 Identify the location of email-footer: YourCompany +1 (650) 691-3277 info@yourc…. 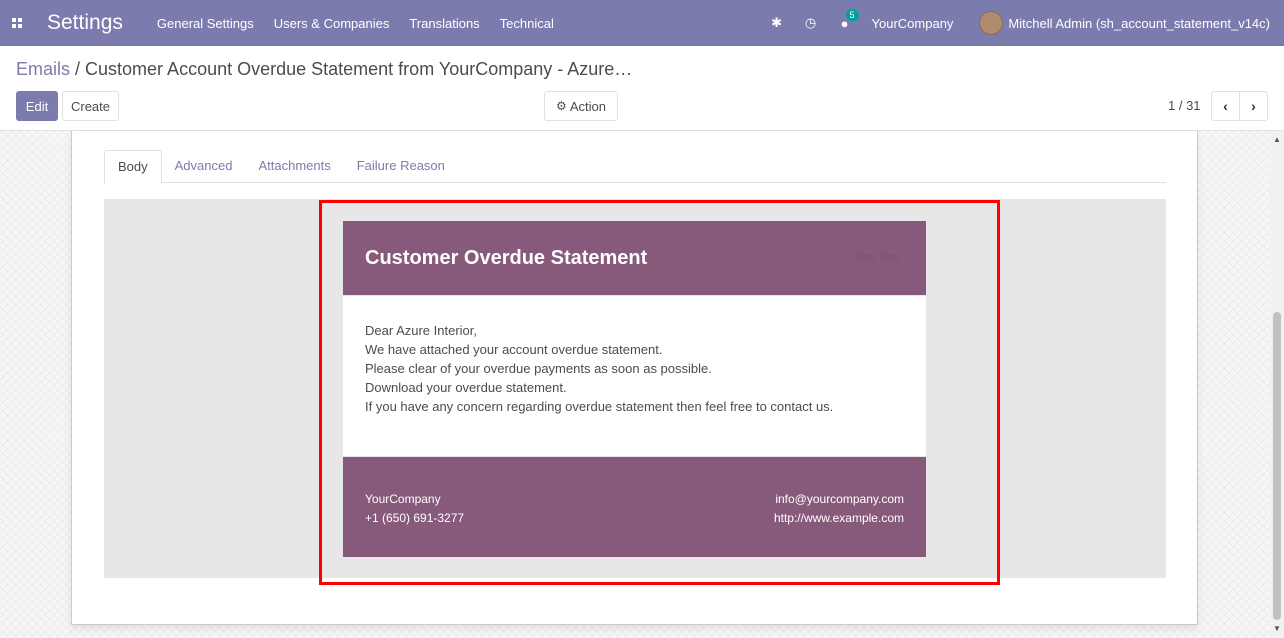
(634, 507).